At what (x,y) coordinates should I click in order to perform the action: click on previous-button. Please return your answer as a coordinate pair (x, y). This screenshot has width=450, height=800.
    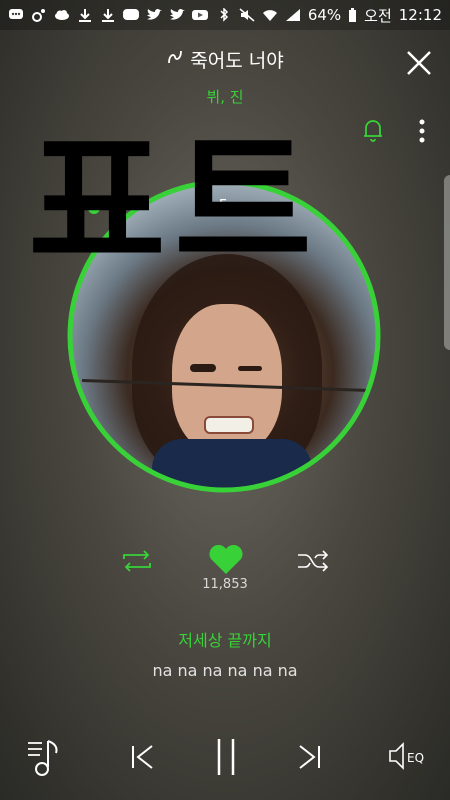
    Looking at the image, I should click on (142, 757).